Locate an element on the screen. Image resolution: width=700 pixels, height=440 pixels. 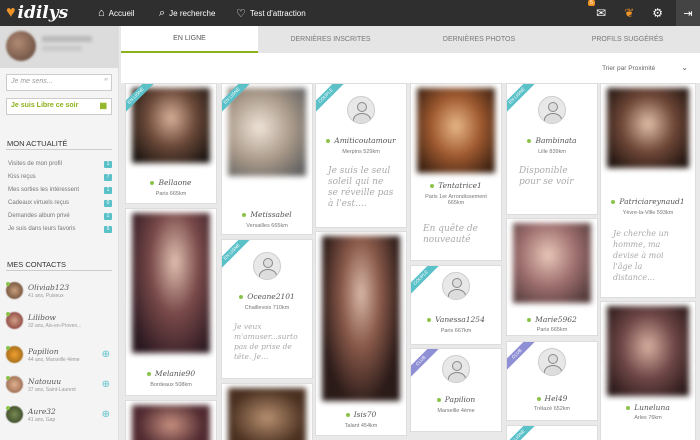
nav-recherche: ⌕ Je recherche is located at coordinates (187, 13).